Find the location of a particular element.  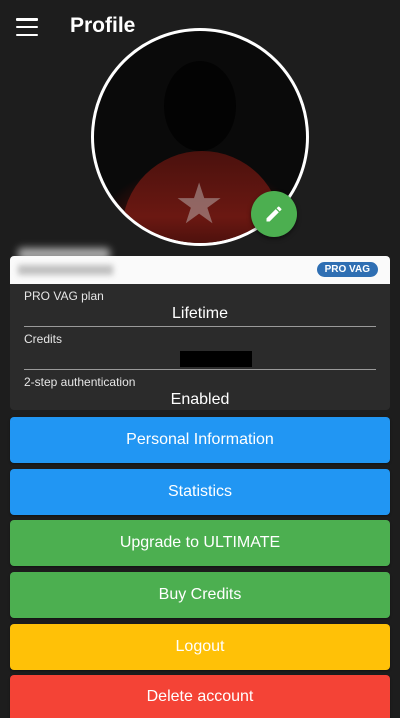

credits-label: Credits is located at coordinates (43, 339).